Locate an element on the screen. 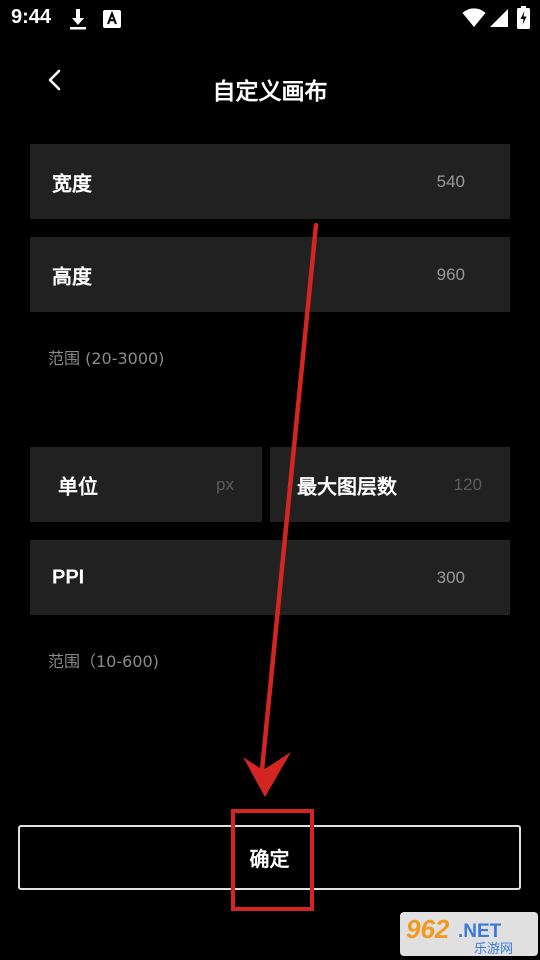  confirm-button: 确定 is located at coordinates (269, 857).